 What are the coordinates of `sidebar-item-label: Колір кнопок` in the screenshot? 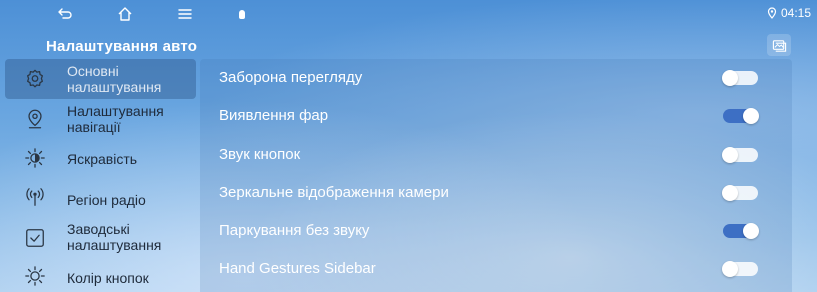 It's located at (108, 278).